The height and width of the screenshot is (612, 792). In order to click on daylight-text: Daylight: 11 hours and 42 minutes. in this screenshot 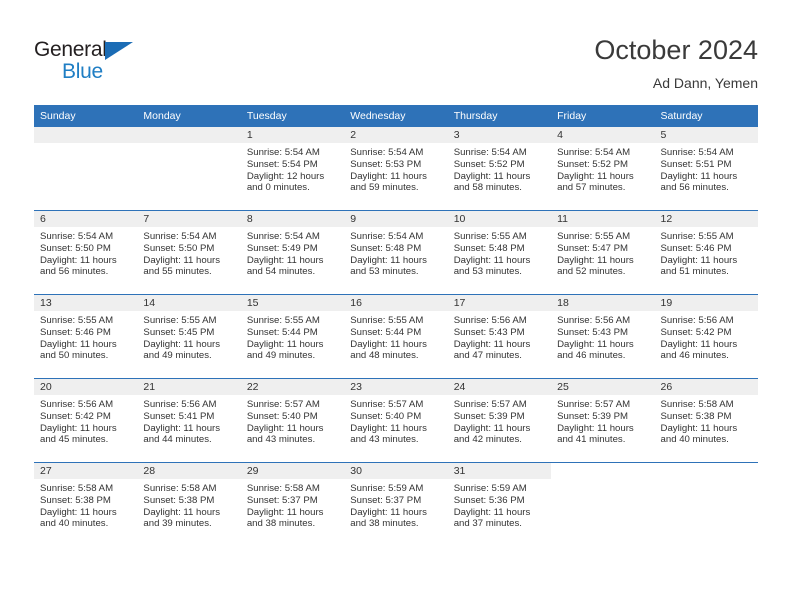, I will do `click(492, 434)`.